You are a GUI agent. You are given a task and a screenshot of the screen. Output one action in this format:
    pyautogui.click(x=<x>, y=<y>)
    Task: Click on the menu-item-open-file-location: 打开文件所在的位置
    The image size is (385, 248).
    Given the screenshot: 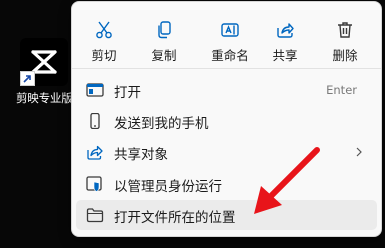 What is the action you would take?
    pyautogui.click(x=226, y=215)
    